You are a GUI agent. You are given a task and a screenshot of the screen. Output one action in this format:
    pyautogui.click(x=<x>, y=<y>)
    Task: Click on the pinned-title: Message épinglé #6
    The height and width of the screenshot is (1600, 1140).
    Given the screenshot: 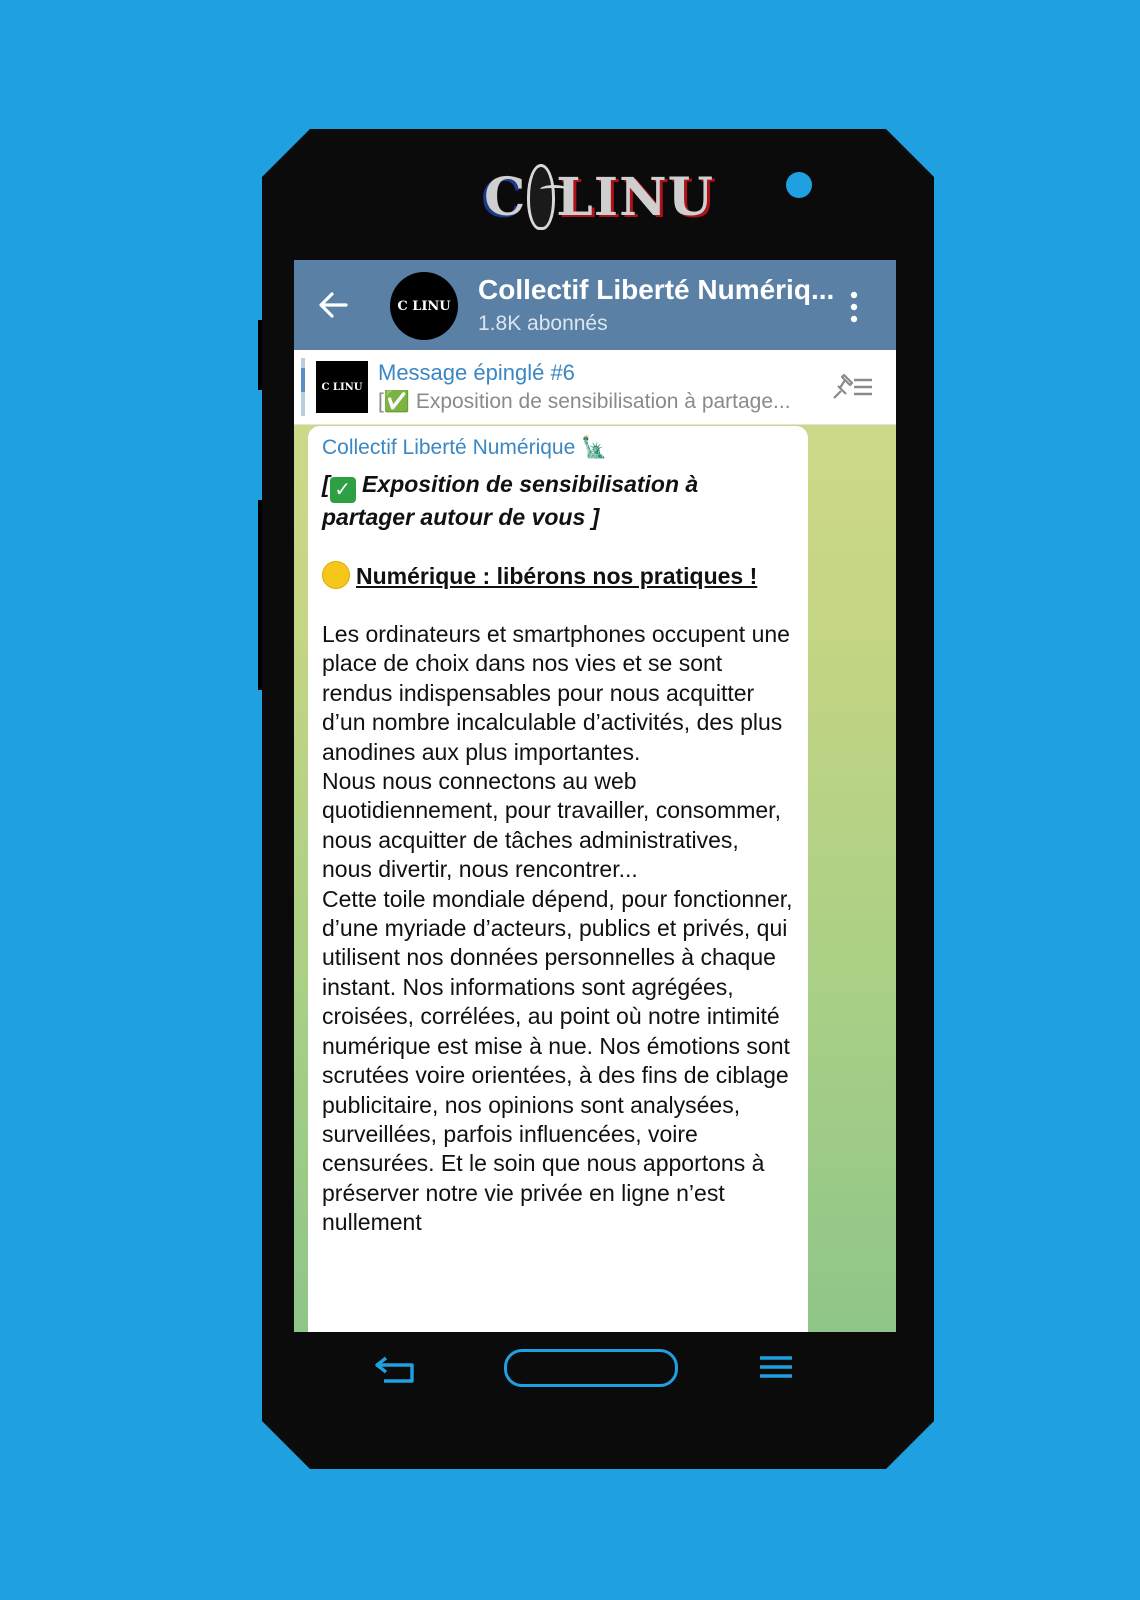 What is the action you would take?
    pyautogui.click(x=476, y=372)
    